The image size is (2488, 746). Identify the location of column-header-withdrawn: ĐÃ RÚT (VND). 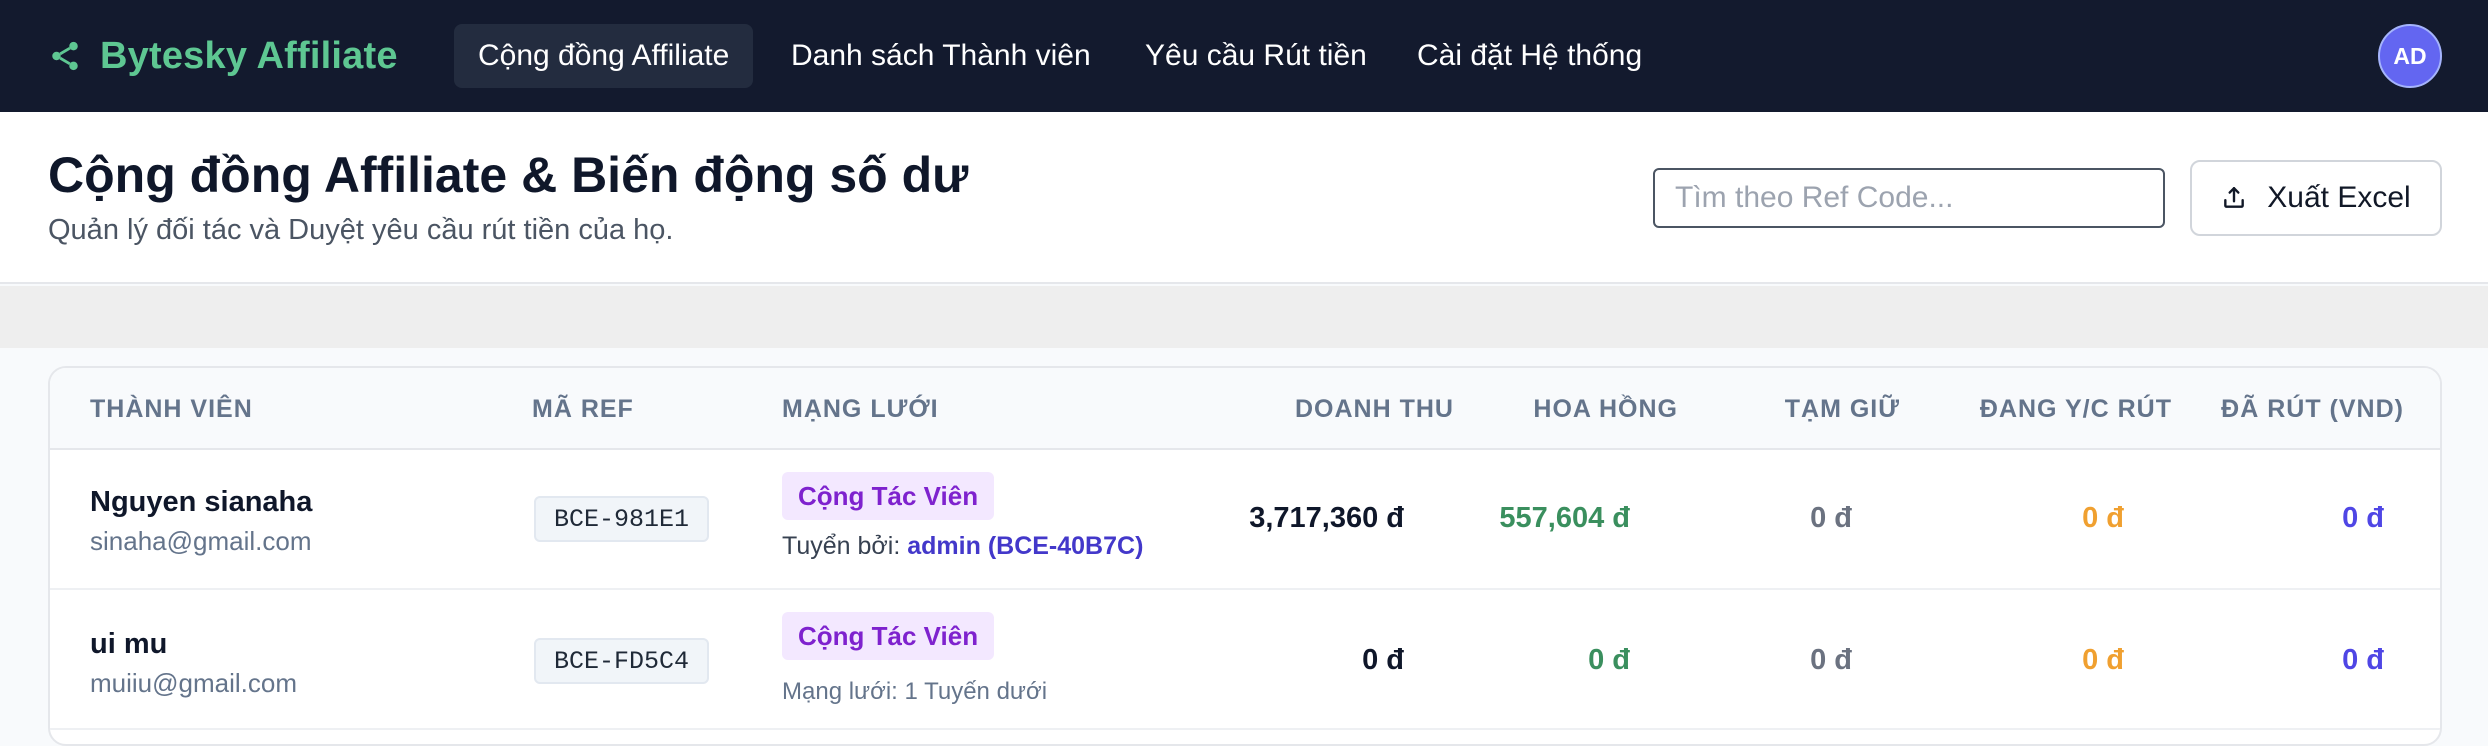
(2312, 408).